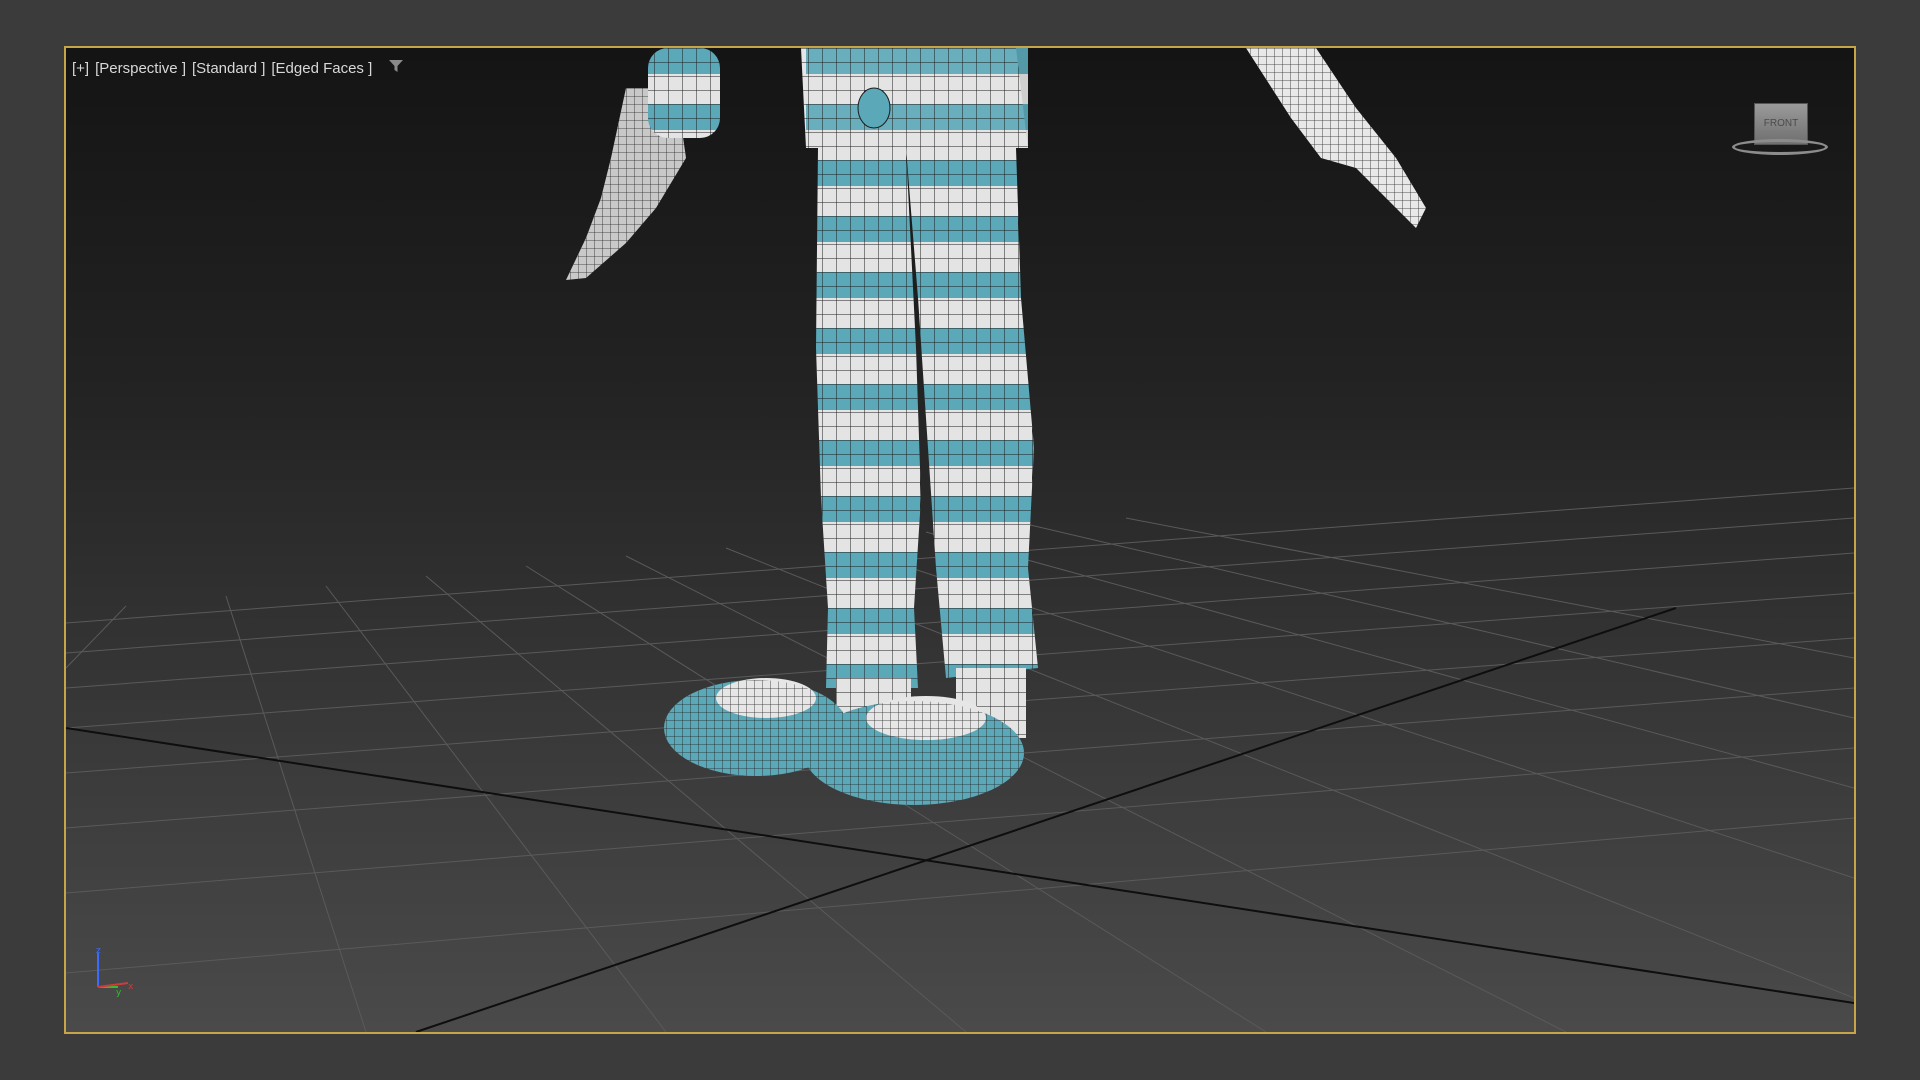  What do you see at coordinates (972, 413) in the screenshot?
I see `character-right-leg` at bounding box center [972, 413].